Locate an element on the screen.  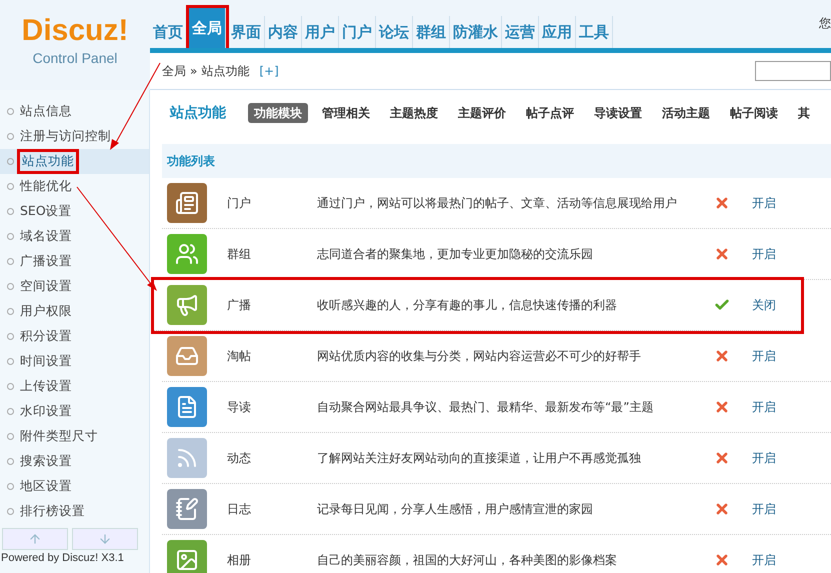
feature-description: 收听感兴趣的人，分享有趣的事儿，信息快速传播的利器 is located at coordinates (467, 305).